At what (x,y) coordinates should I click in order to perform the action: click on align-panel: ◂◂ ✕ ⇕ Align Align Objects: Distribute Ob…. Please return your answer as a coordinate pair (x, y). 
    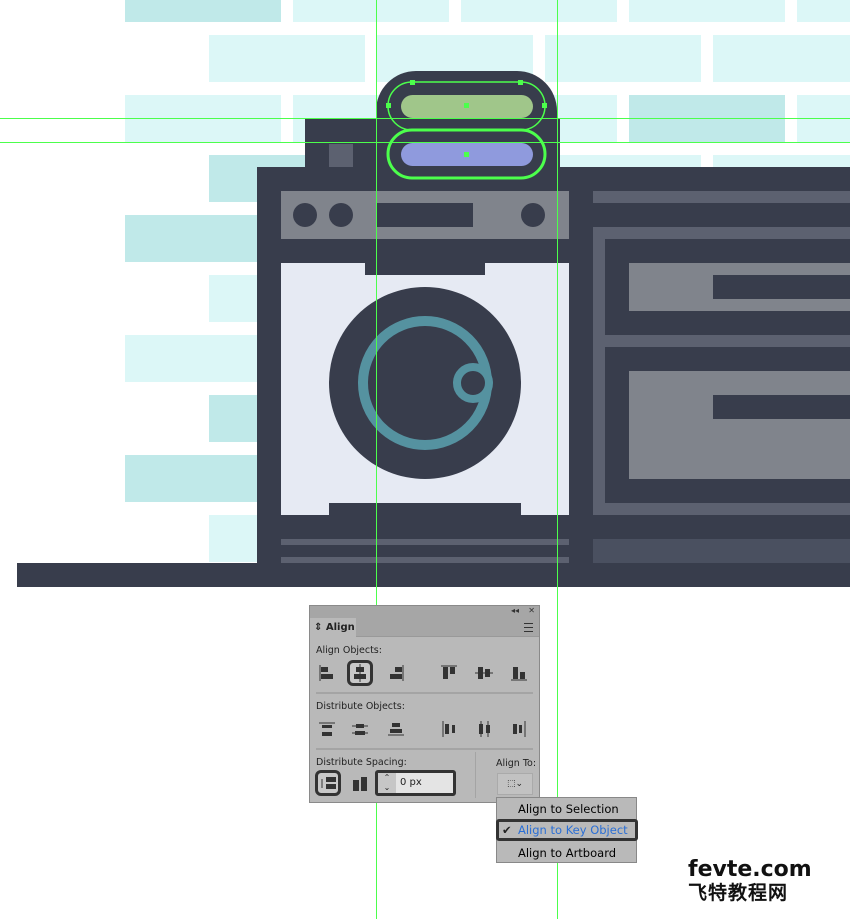
    Looking at the image, I should click on (424, 704).